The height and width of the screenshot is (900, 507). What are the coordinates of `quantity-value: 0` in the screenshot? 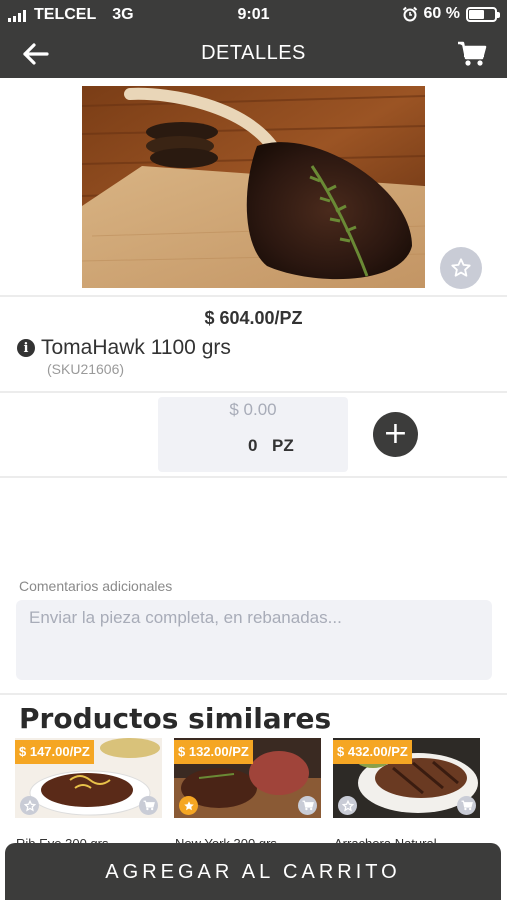 It's located at (253, 445).